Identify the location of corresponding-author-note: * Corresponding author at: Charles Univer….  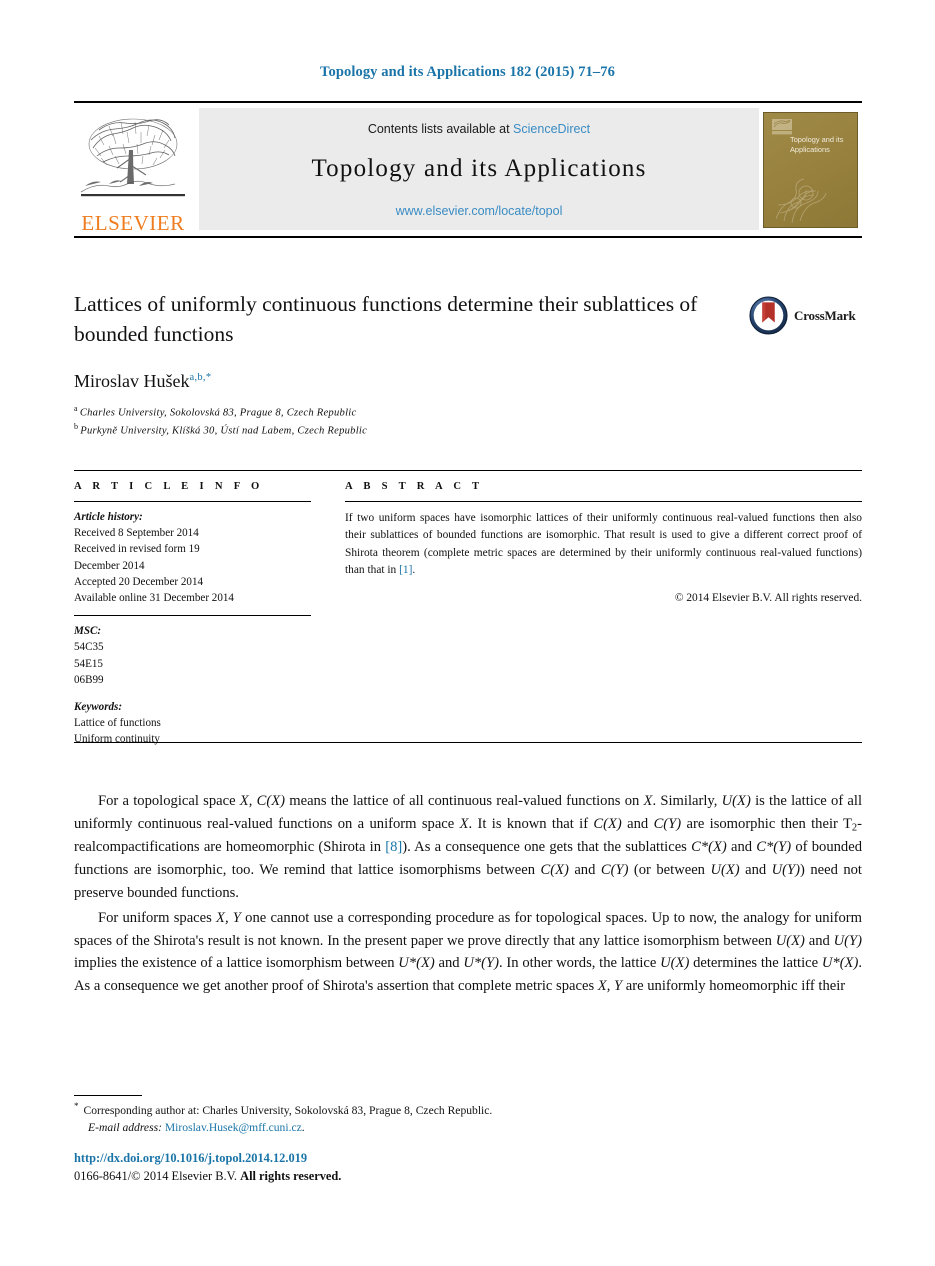
(424, 1109).